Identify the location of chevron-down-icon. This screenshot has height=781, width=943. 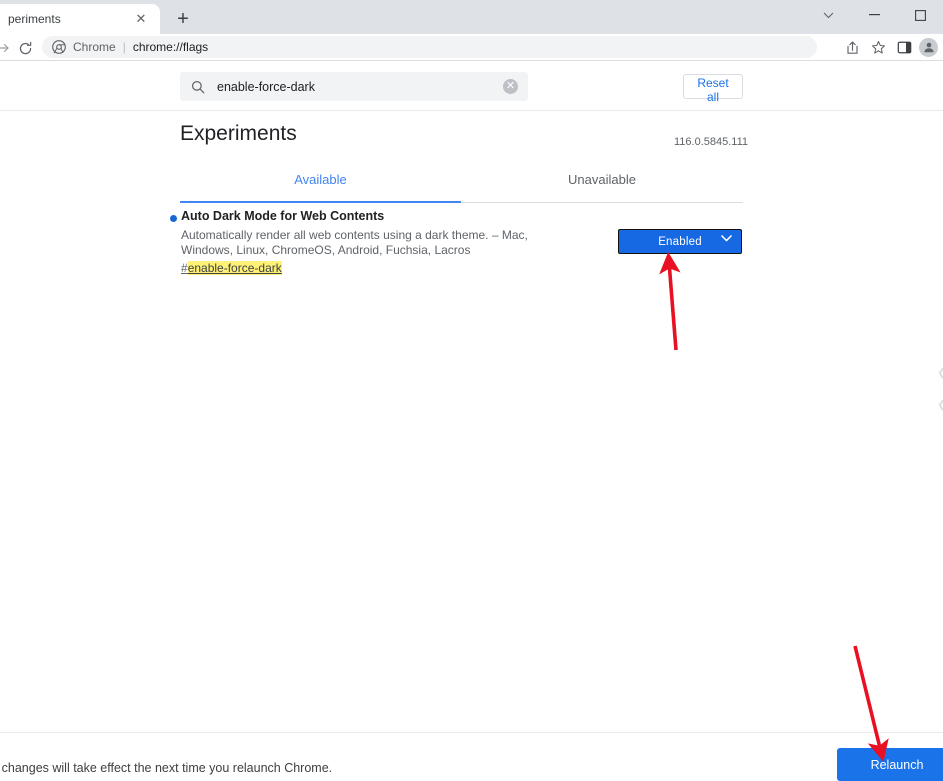
(726, 238).